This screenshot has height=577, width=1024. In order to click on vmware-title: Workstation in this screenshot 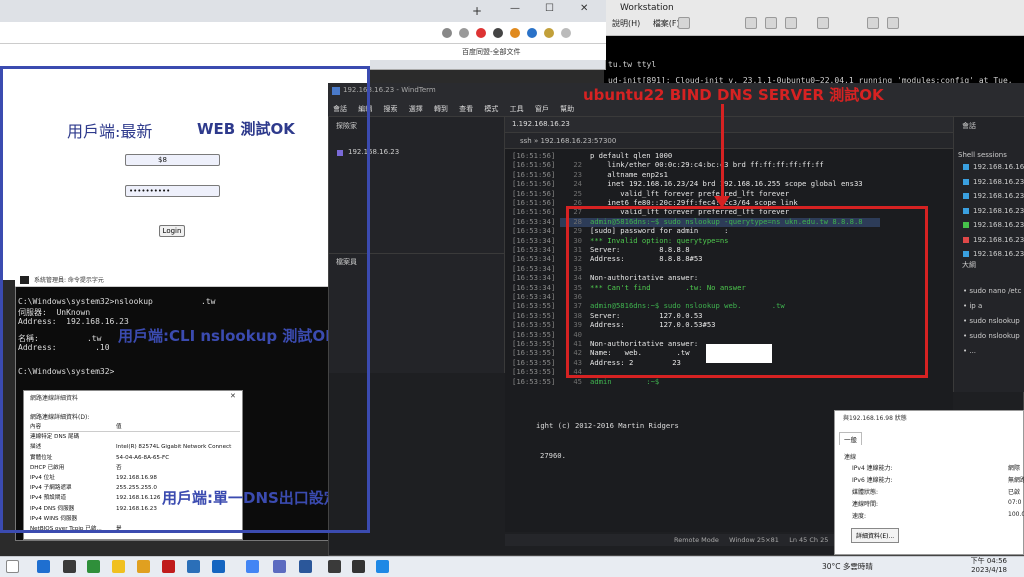, I will do `click(647, 8)`.